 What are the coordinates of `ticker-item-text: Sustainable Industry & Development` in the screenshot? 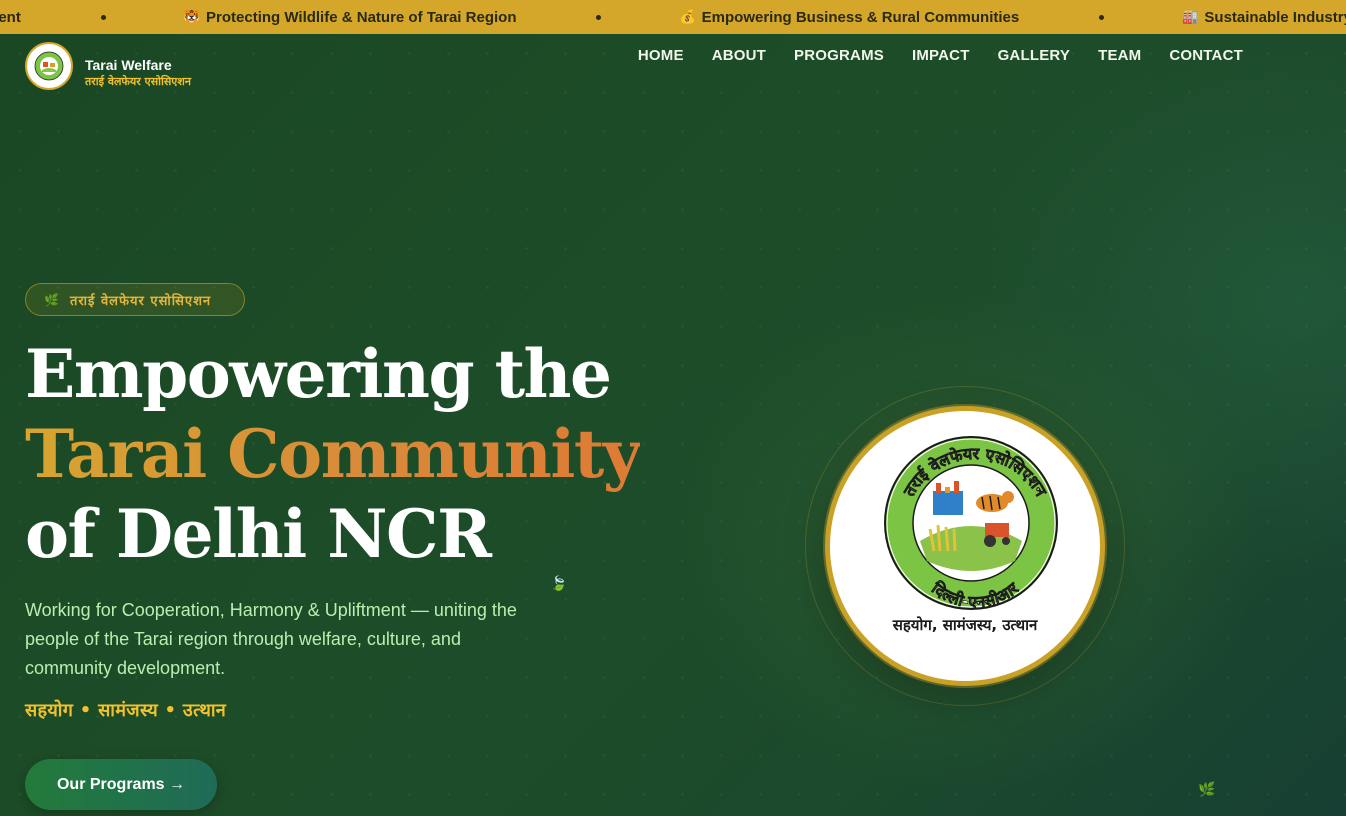 It's located at (1275, 17).